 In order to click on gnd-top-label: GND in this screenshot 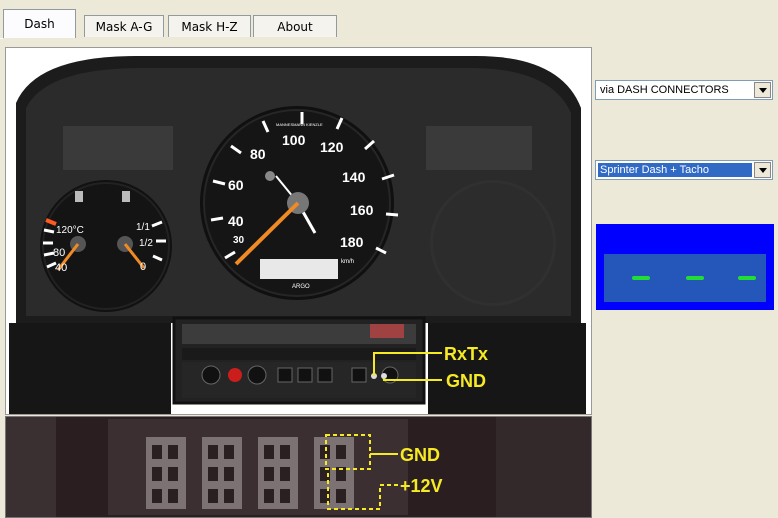, I will do `click(466, 381)`.